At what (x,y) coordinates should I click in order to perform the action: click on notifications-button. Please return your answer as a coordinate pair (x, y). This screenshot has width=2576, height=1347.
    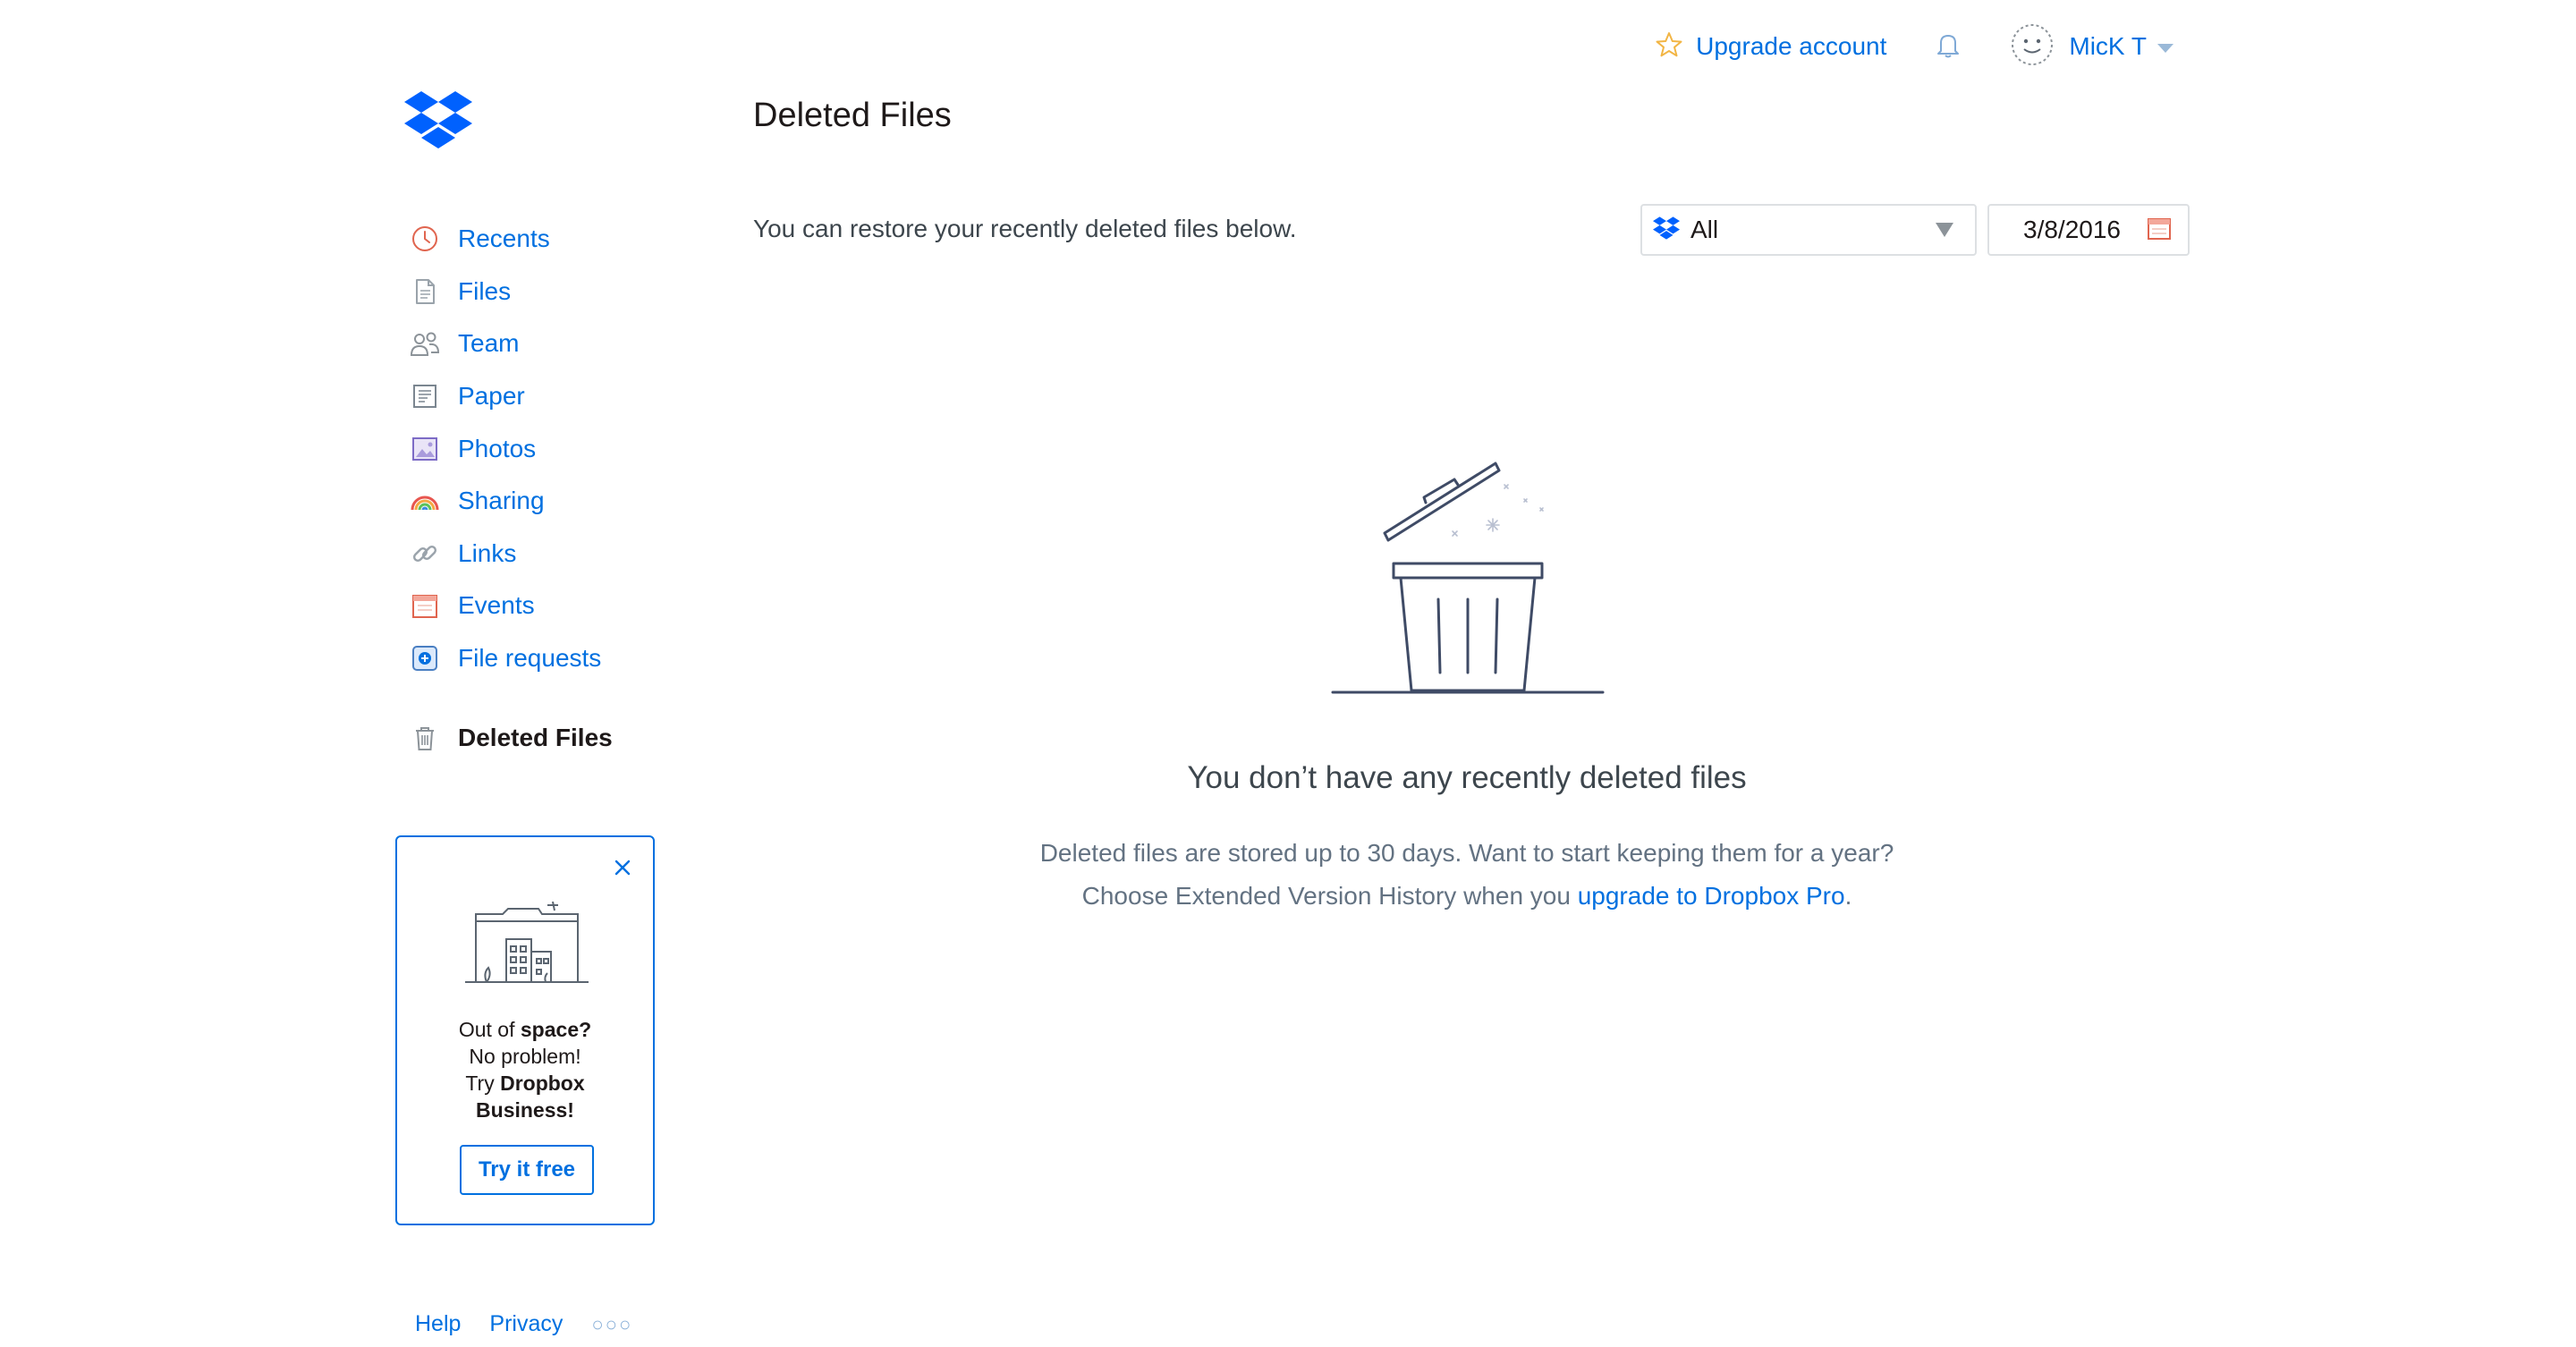
    Looking at the image, I should click on (1948, 47).